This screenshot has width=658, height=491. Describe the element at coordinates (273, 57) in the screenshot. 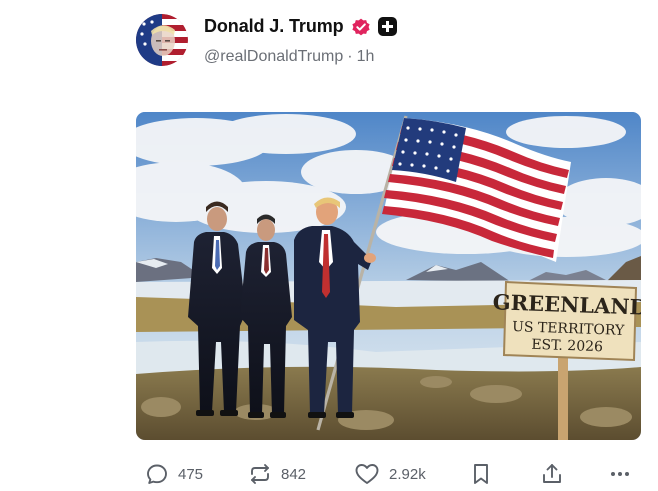

I see `author-handle: @realDonaldTrump` at that location.